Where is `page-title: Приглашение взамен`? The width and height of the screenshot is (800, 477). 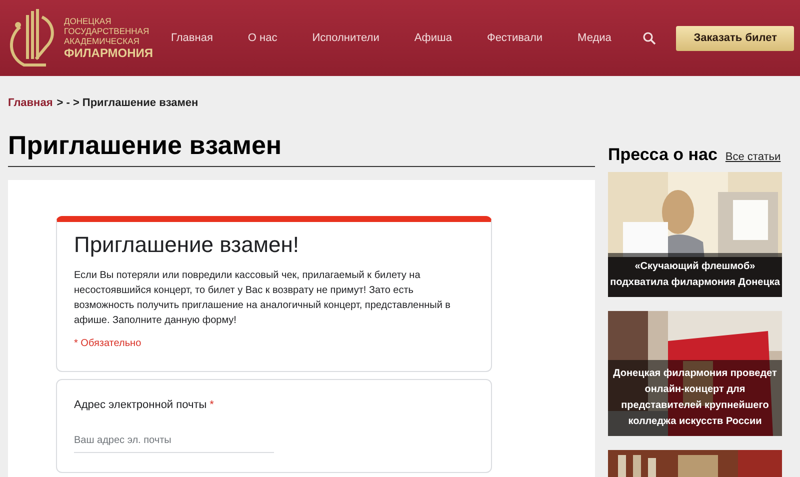
page-title: Приглашение взамен is located at coordinates (301, 147).